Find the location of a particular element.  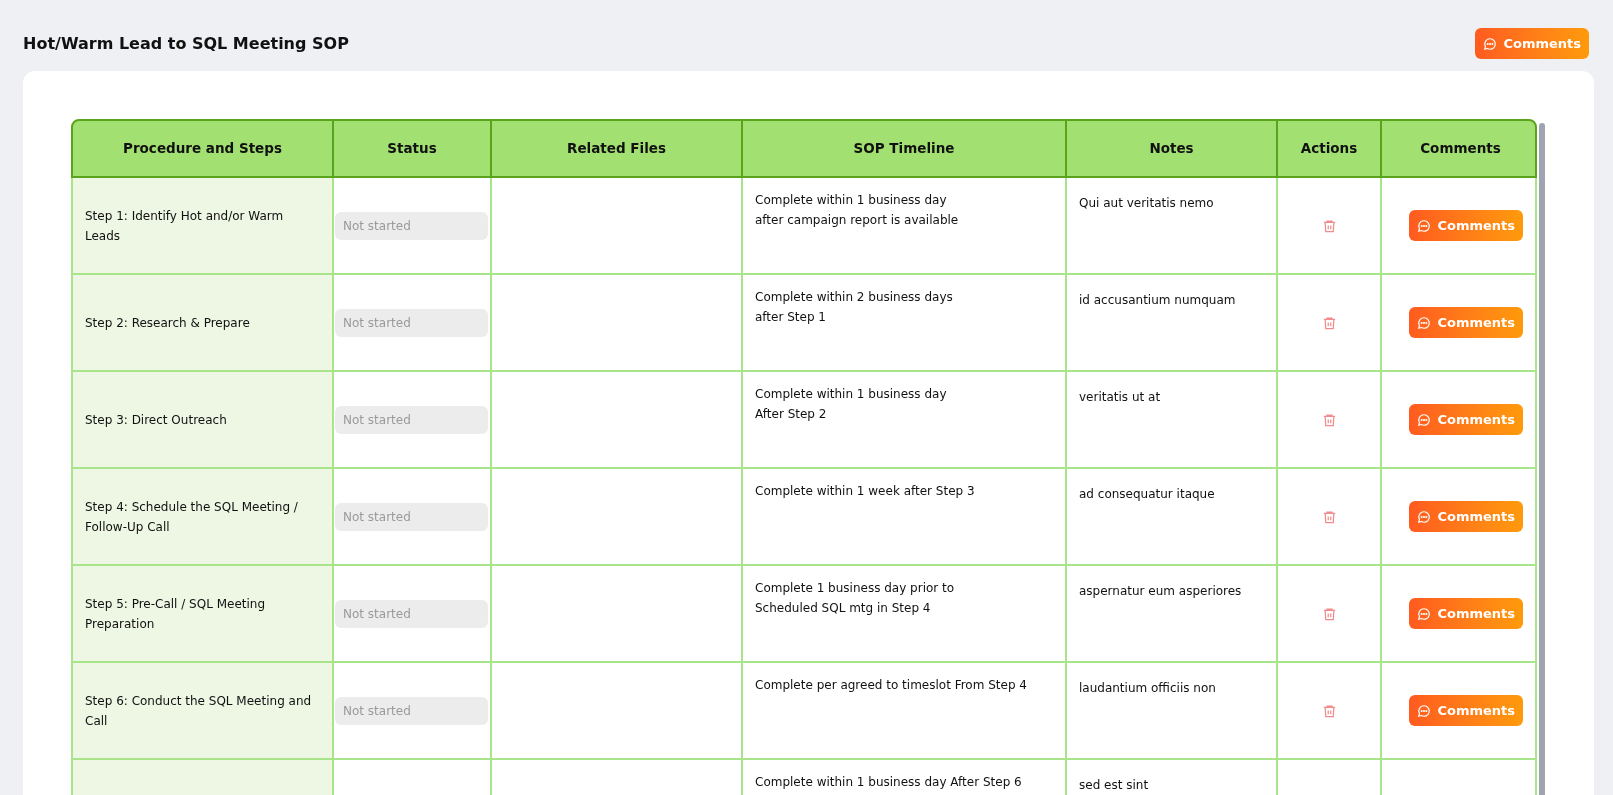

column-header: SOP Timeline is located at coordinates (903, 148).